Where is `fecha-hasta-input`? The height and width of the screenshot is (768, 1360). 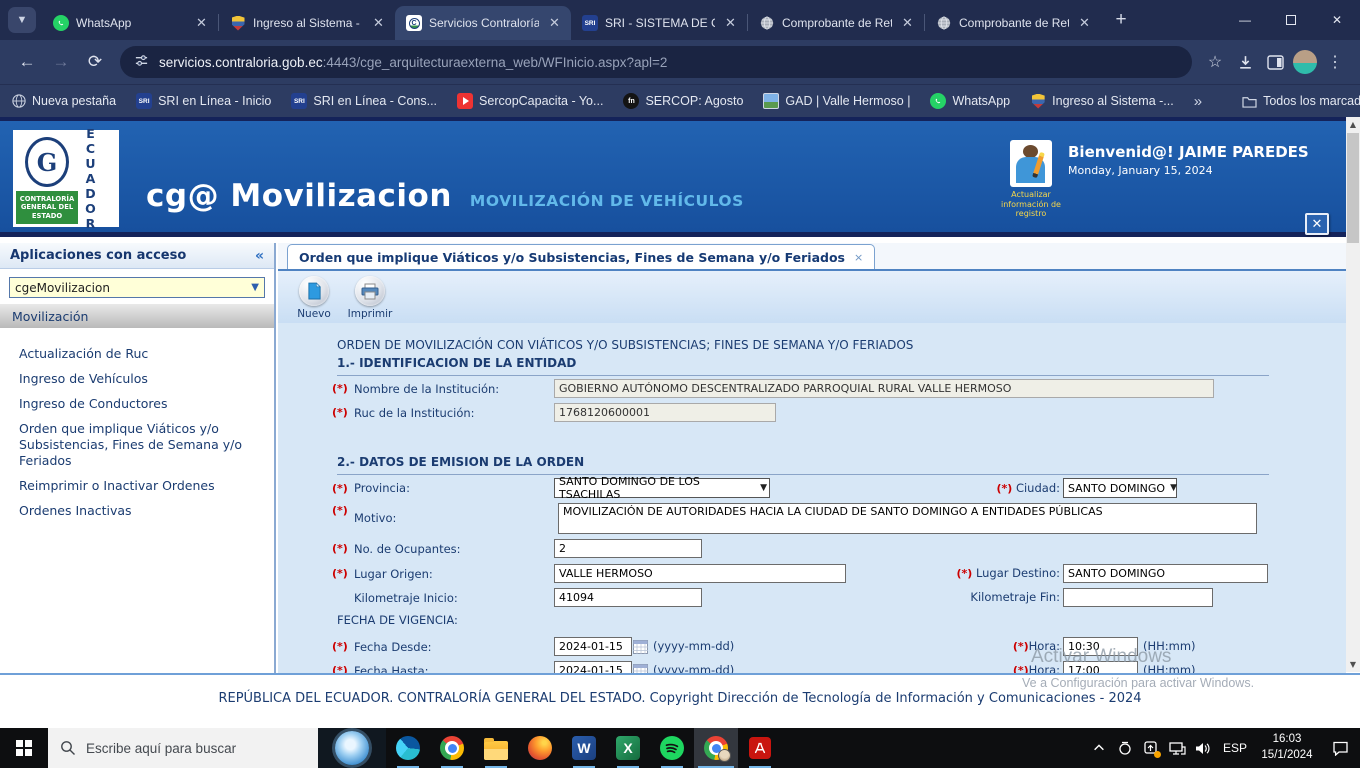
fecha-hasta-input is located at coordinates (593, 667).